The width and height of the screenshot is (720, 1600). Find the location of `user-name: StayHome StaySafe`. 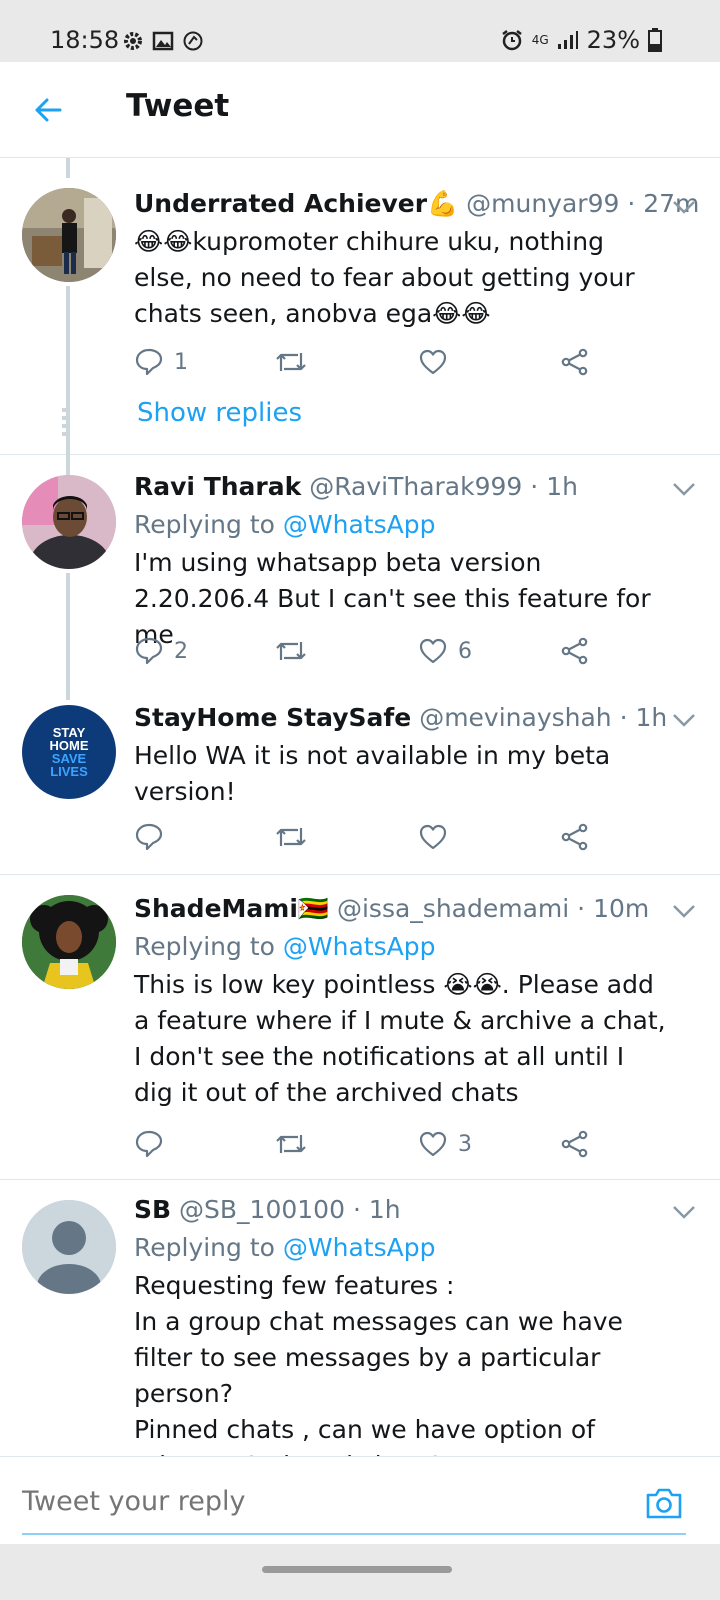

user-name: StayHome StaySafe is located at coordinates (272, 717).